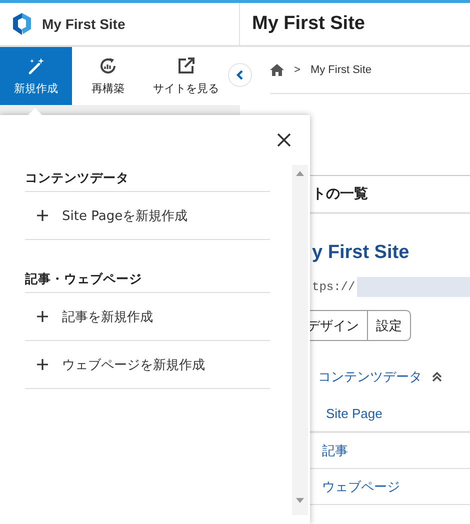 This screenshot has width=470, height=524. Describe the element at coordinates (84, 24) in the screenshot. I see `site-name: My First Site` at that location.